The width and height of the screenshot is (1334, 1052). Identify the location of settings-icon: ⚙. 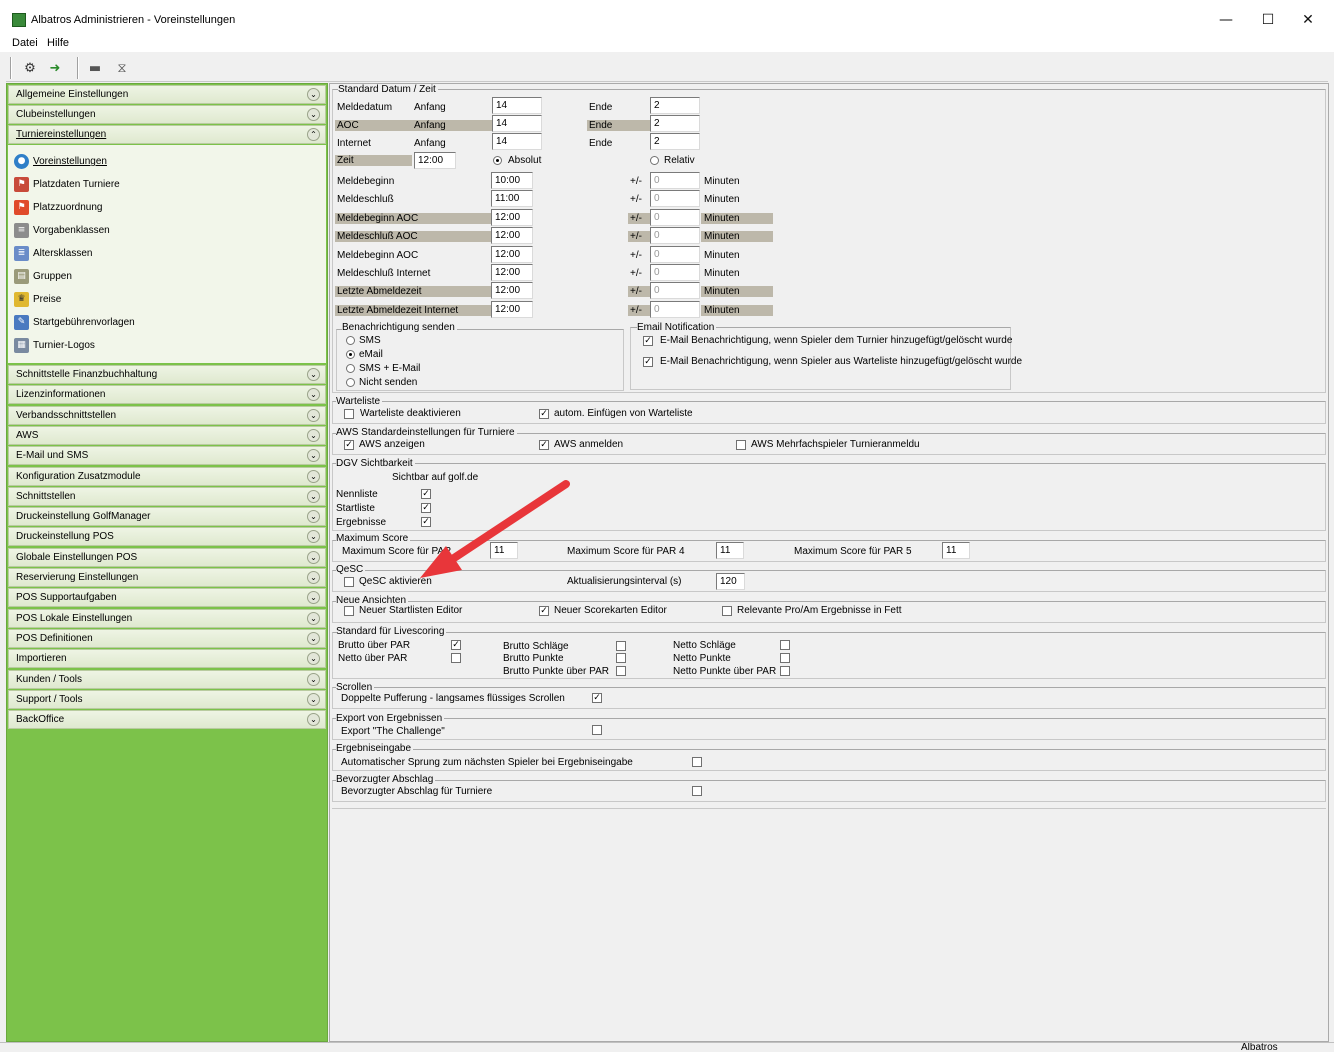
(30, 68).